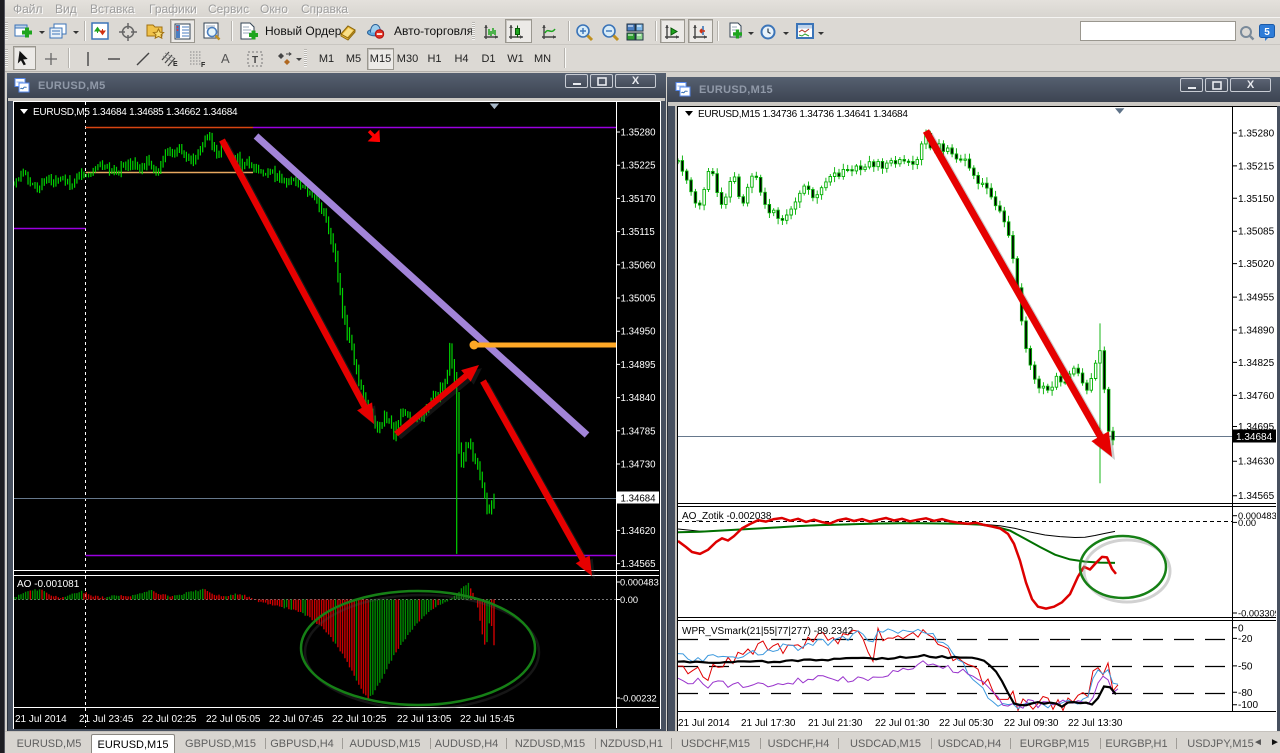 Image resolution: width=1280 pixels, height=753 pixels. Describe the element at coordinates (902, 723) in the screenshot. I see `svg-text: 22 Jul 01:30` at that location.